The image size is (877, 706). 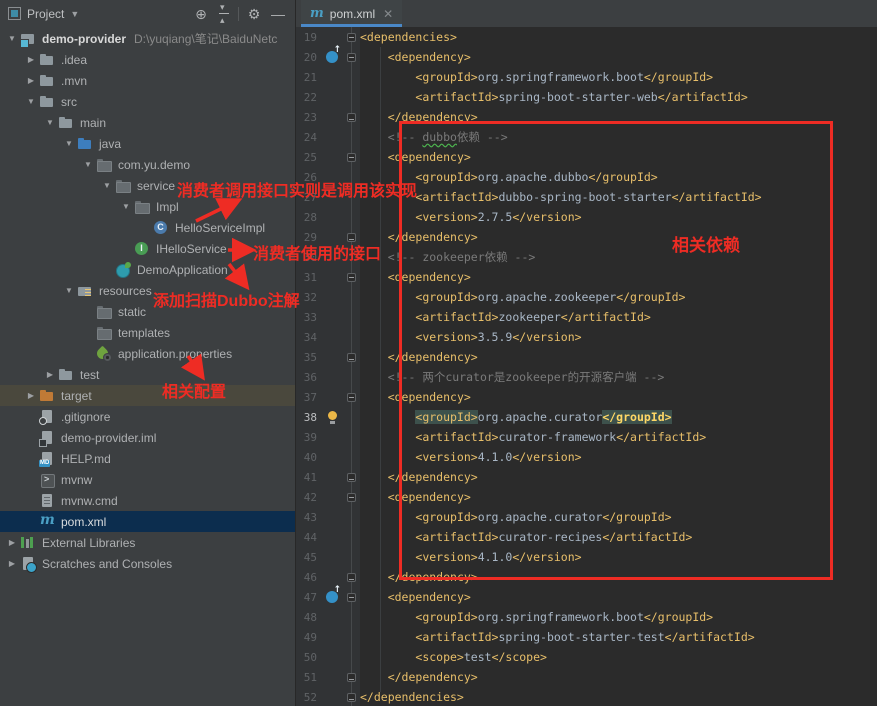 I want to click on code-line: 42 <dependency>, so click(x=586, y=497).